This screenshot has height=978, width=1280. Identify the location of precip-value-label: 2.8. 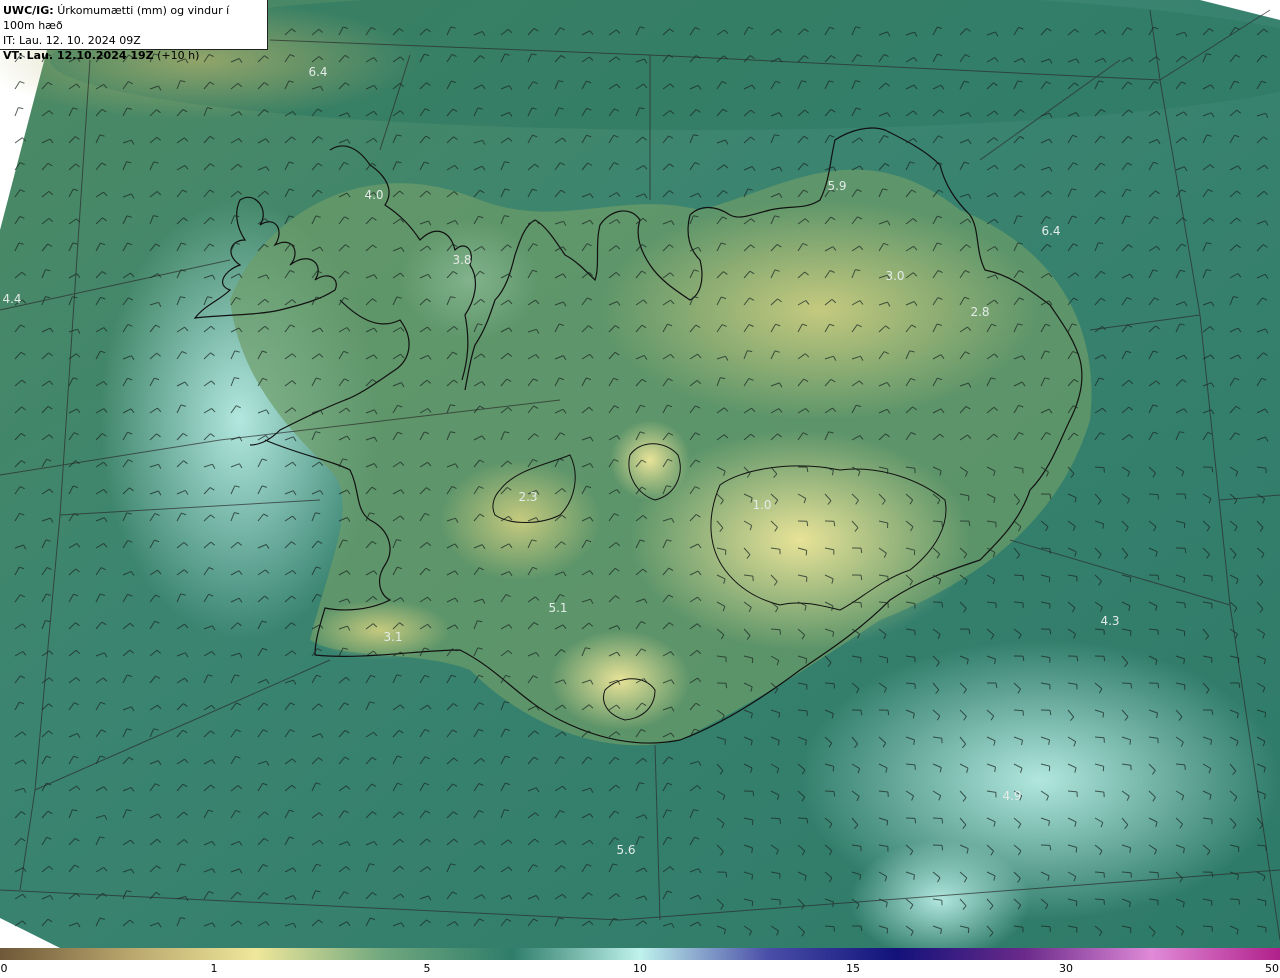
(979, 312).